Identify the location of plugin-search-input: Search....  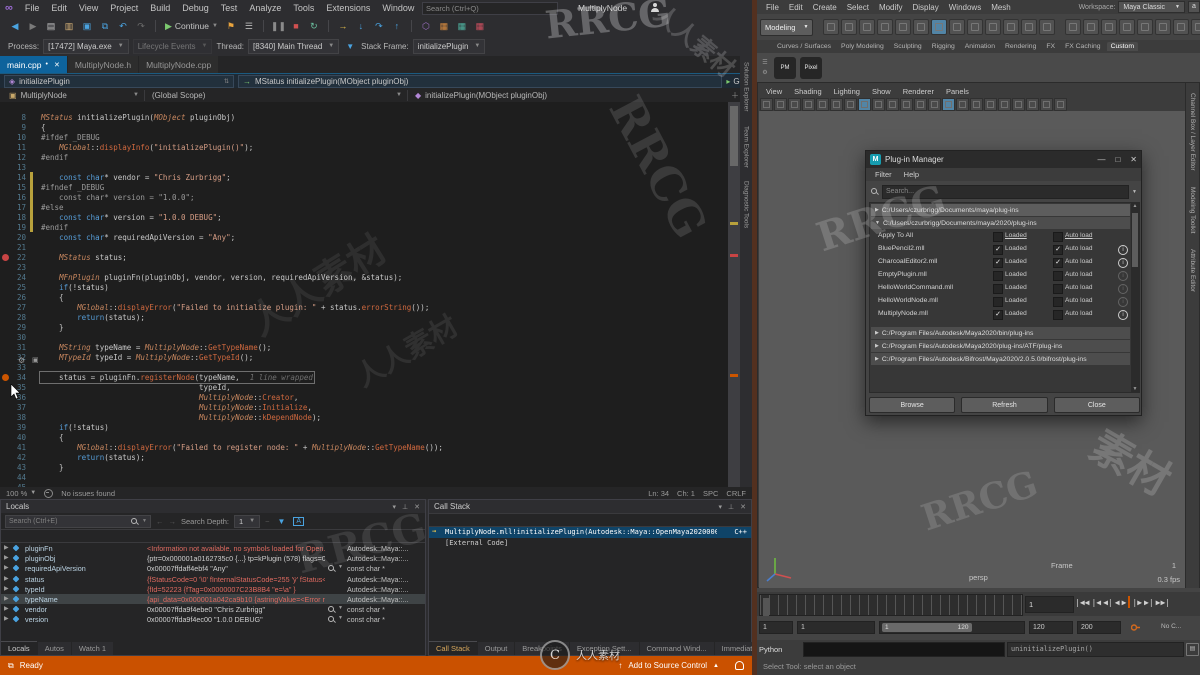
(1006, 191).